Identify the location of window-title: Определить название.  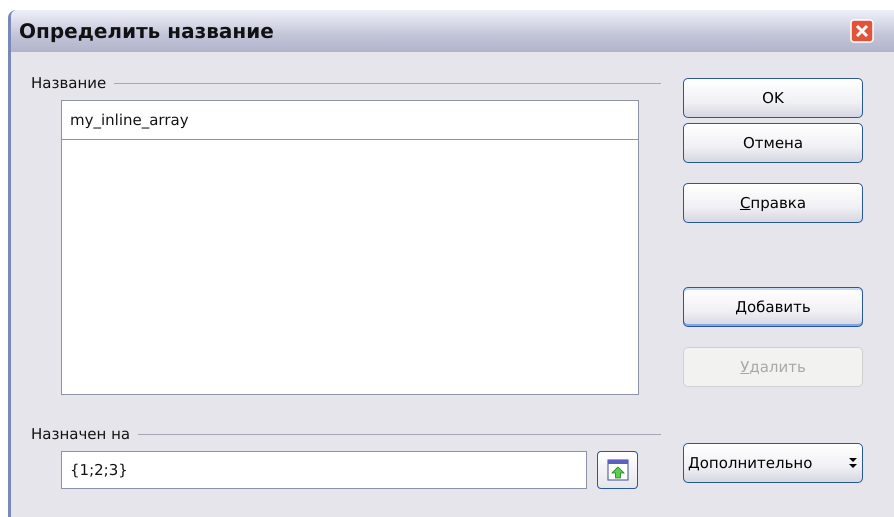
(146, 31).